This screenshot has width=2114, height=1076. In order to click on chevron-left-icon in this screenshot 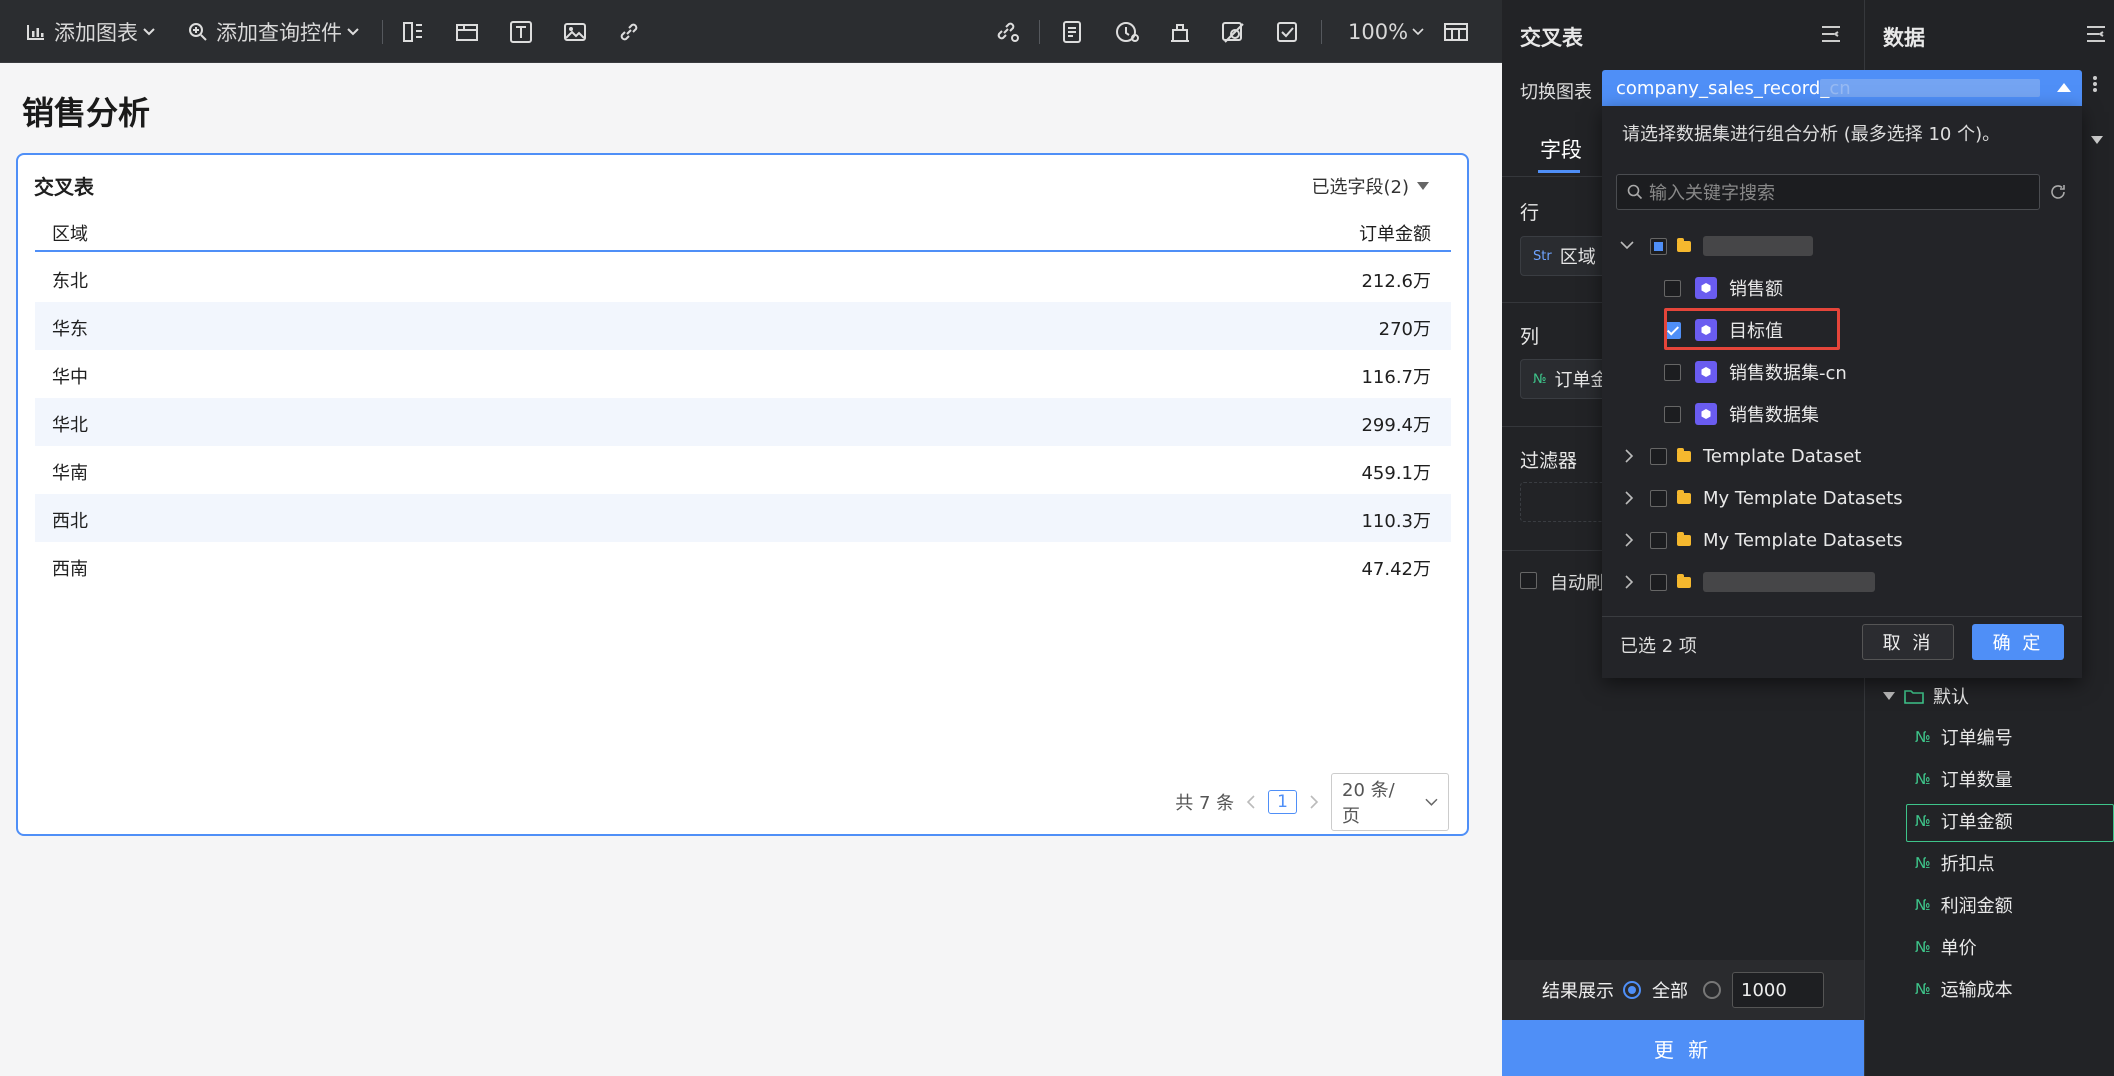, I will do `click(1251, 802)`.